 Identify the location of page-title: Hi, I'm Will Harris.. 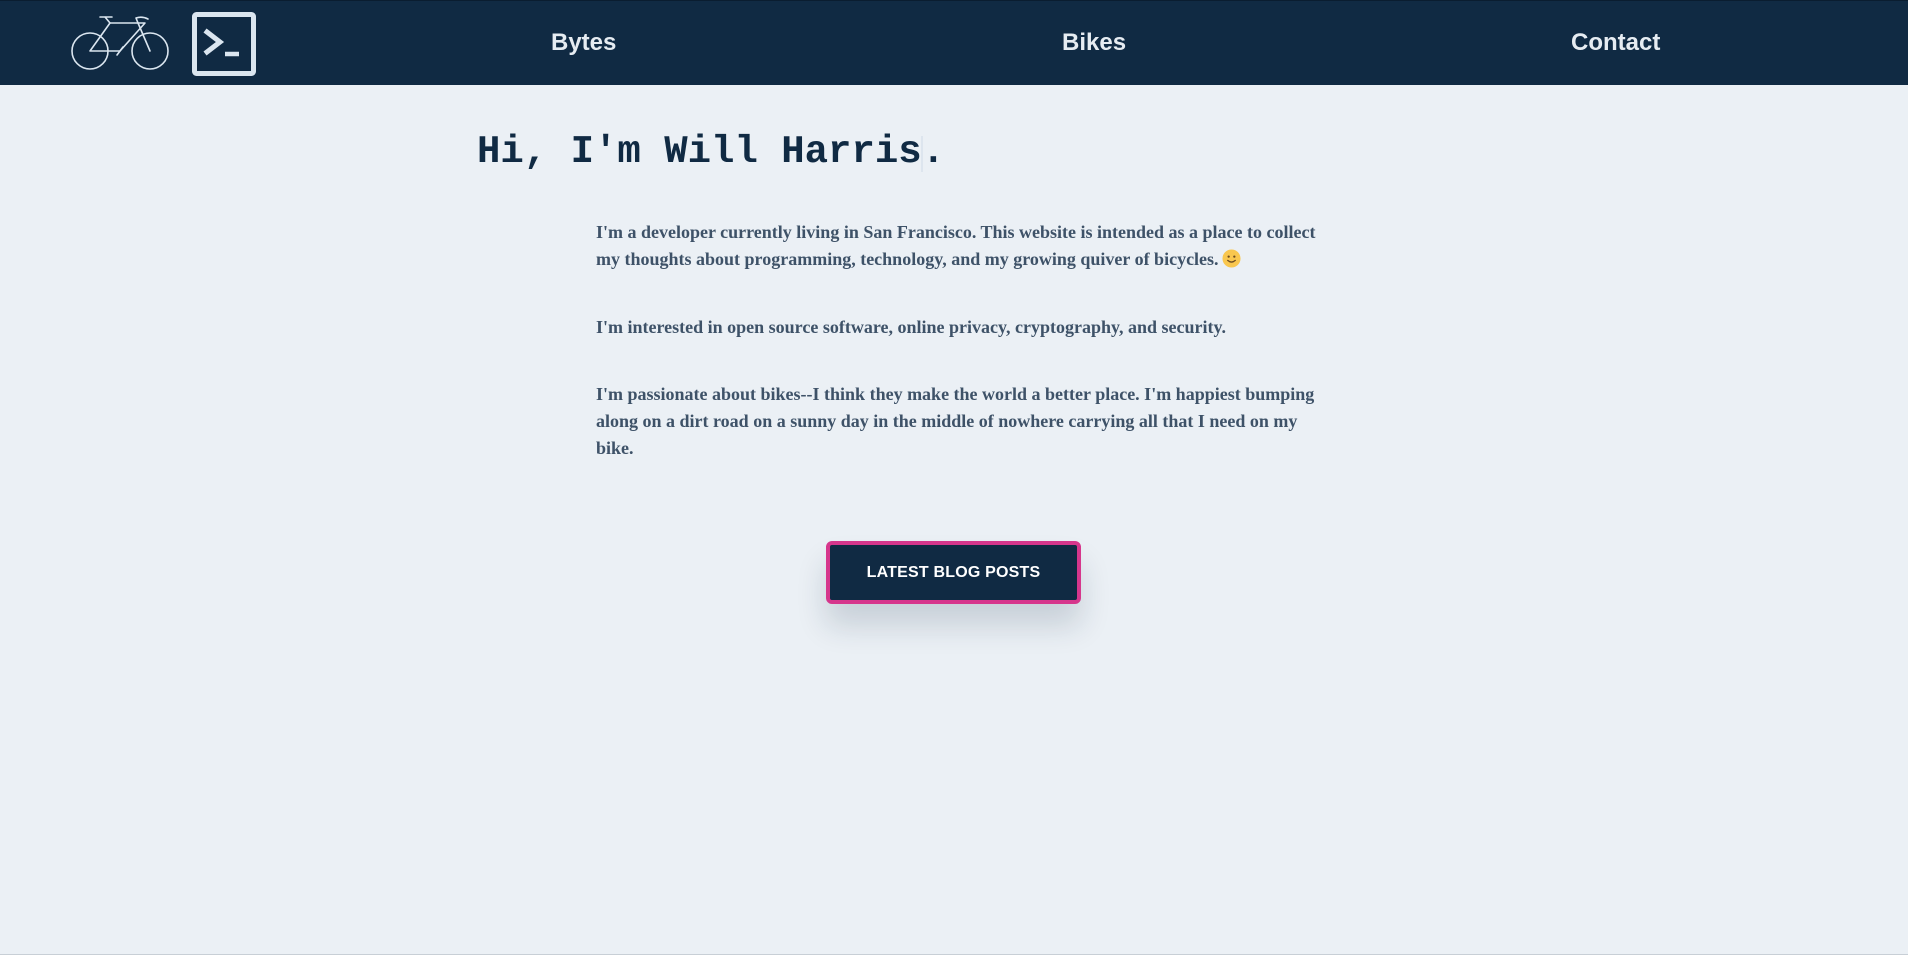
(711, 152).